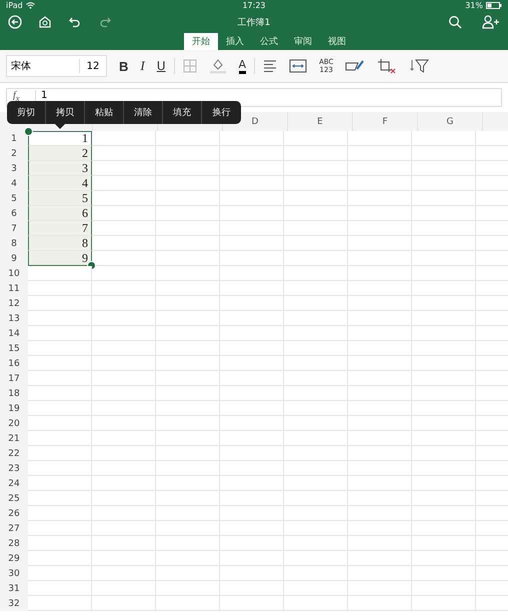 This screenshot has width=508, height=616. What do you see at coordinates (14, 213) in the screenshot?
I see `row-number: 6` at bounding box center [14, 213].